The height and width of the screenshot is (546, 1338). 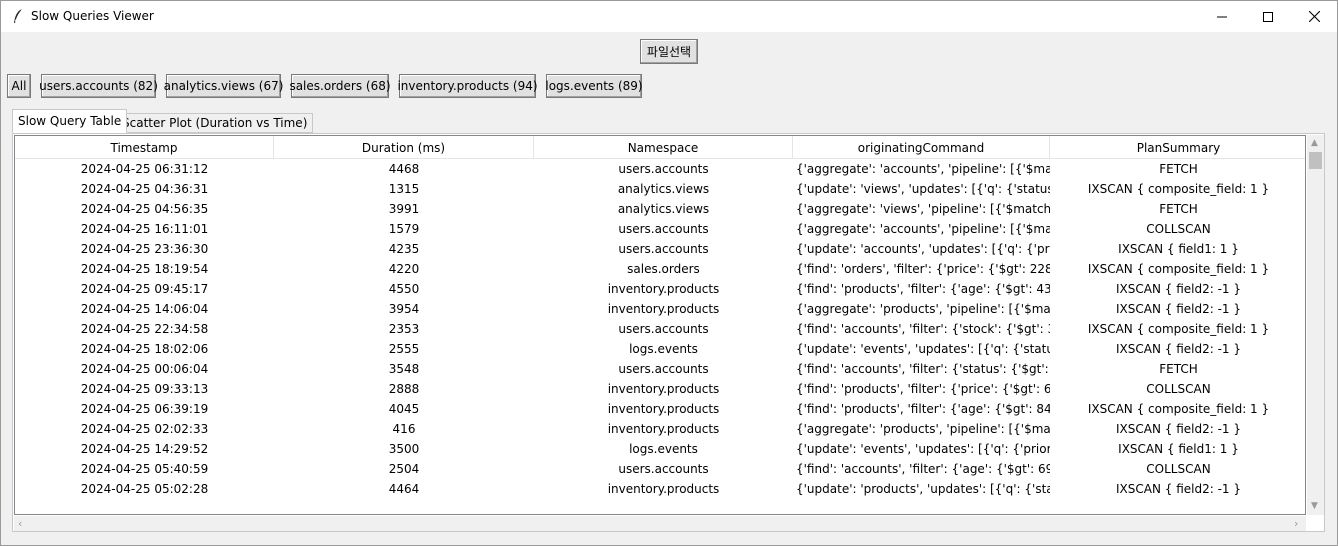 What do you see at coordinates (921, 147) in the screenshot?
I see `column-header-originating-command: originatingCommand` at bounding box center [921, 147].